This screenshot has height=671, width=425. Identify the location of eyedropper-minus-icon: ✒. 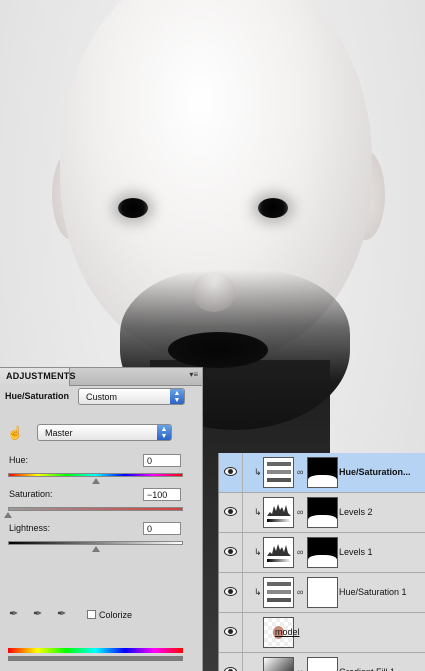
(64, 614).